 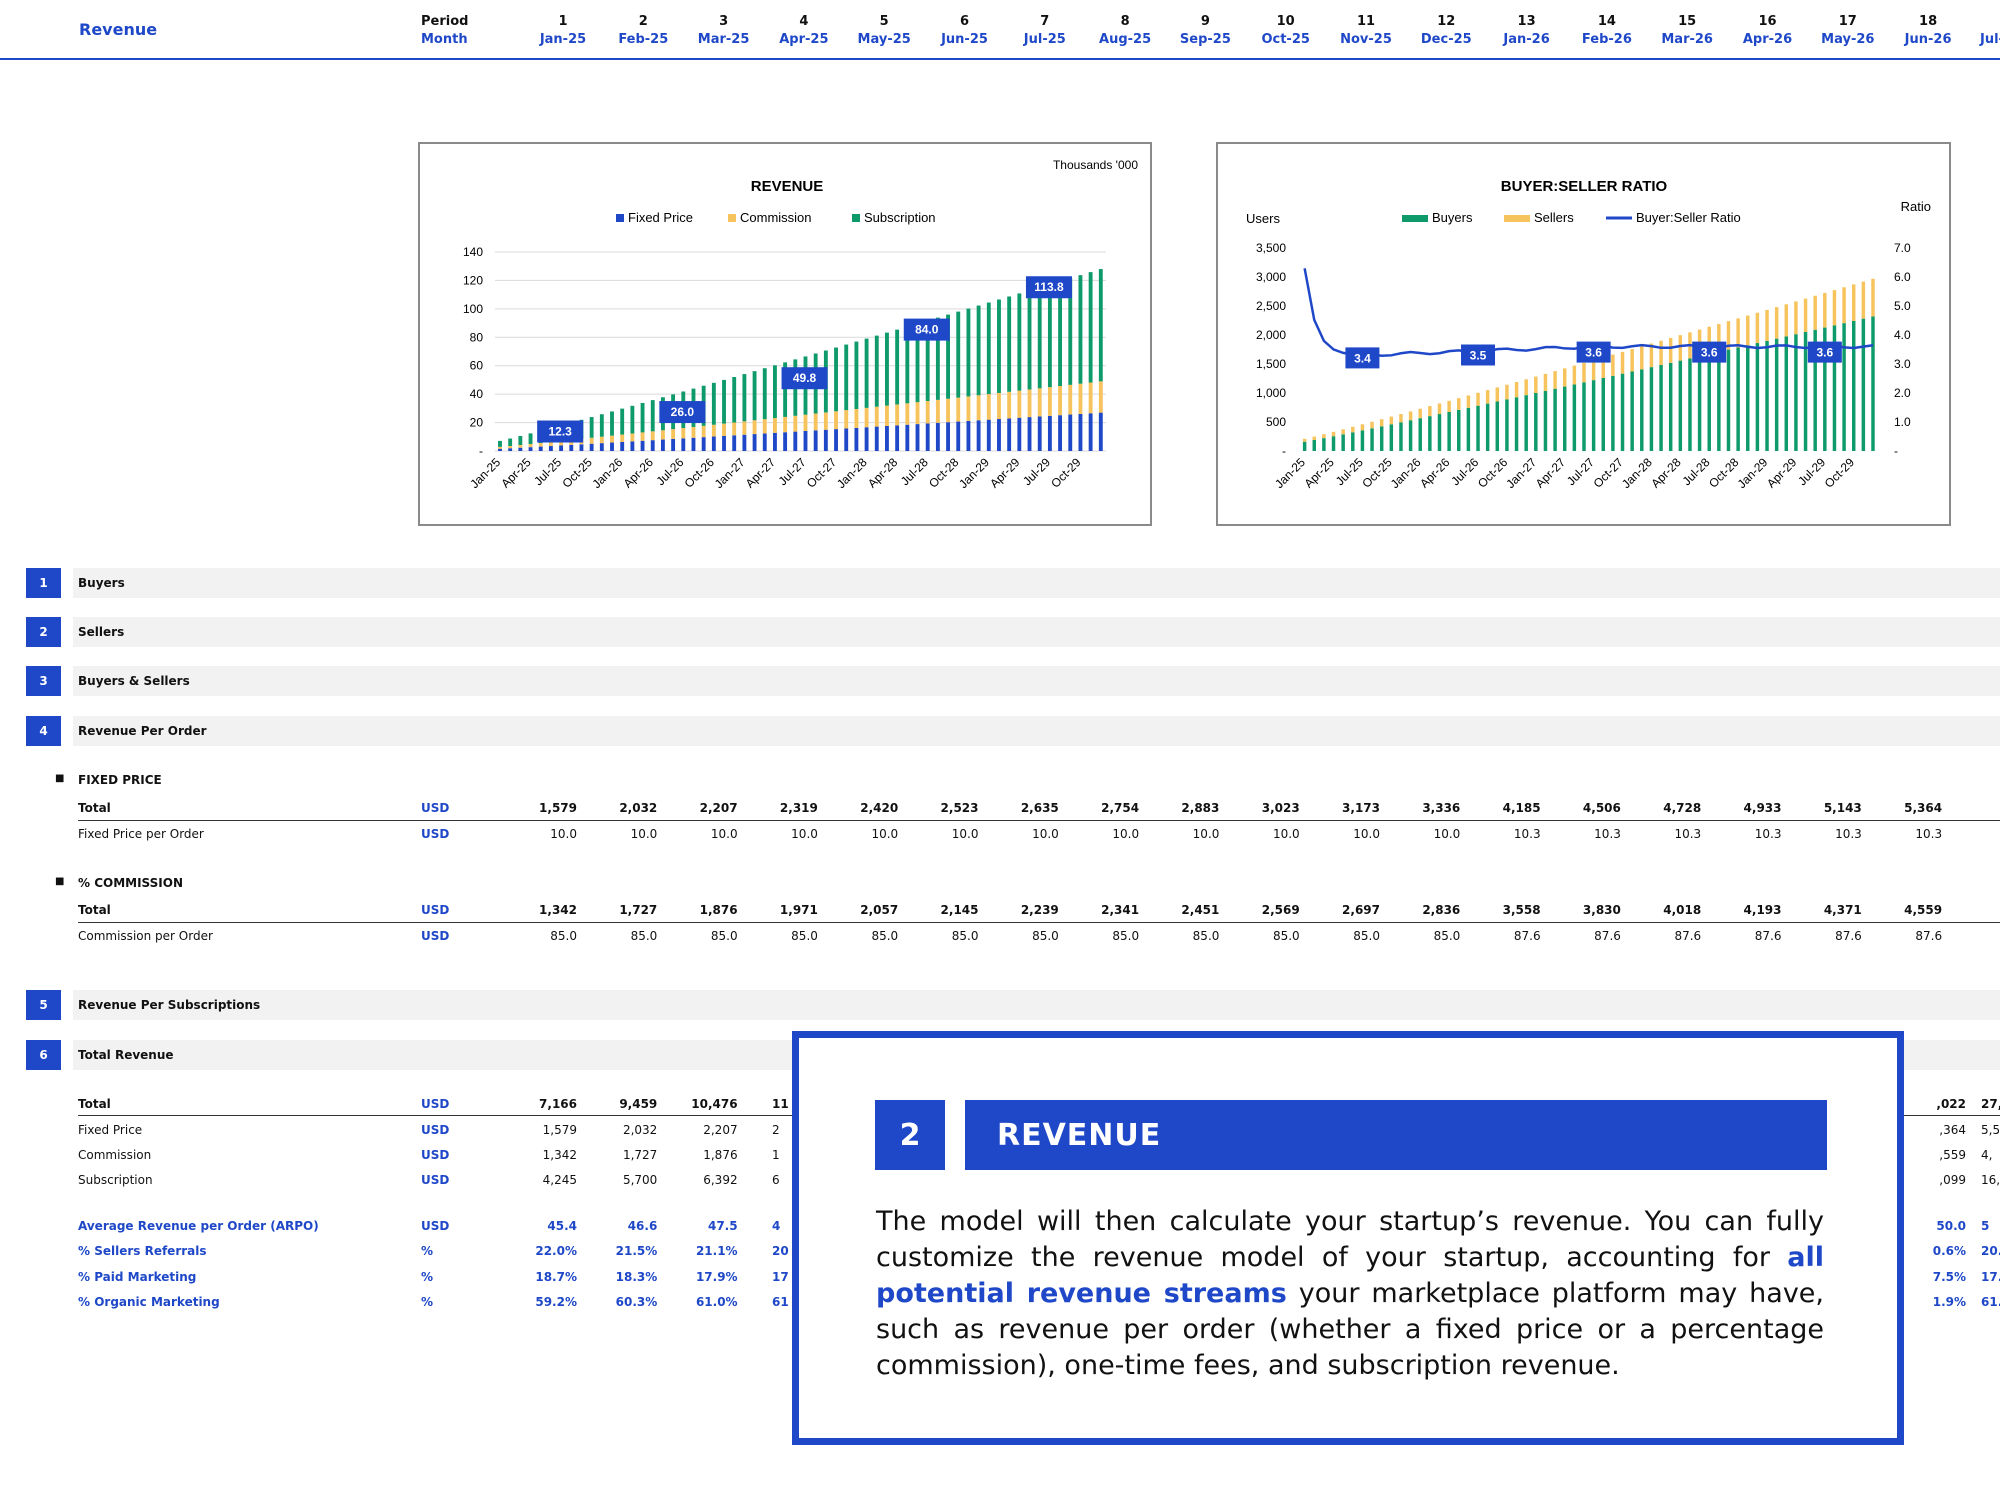 I want to click on callout-title: REVENUE, so click(x=1396, y=1135).